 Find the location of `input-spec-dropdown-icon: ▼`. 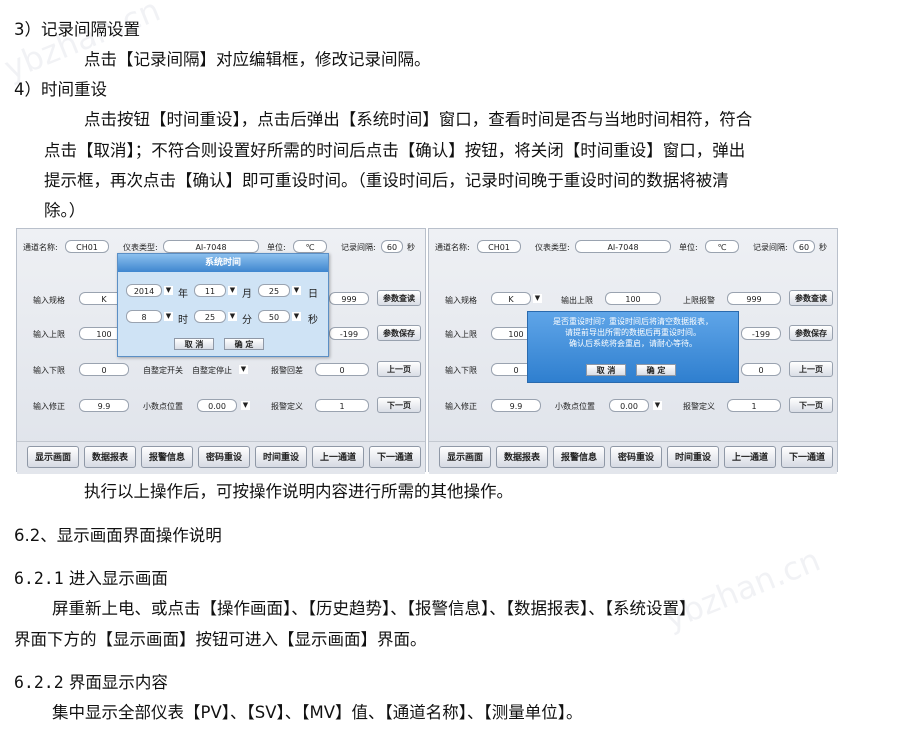

input-spec-dropdown-icon: ▼ is located at coordinates (537, 298).